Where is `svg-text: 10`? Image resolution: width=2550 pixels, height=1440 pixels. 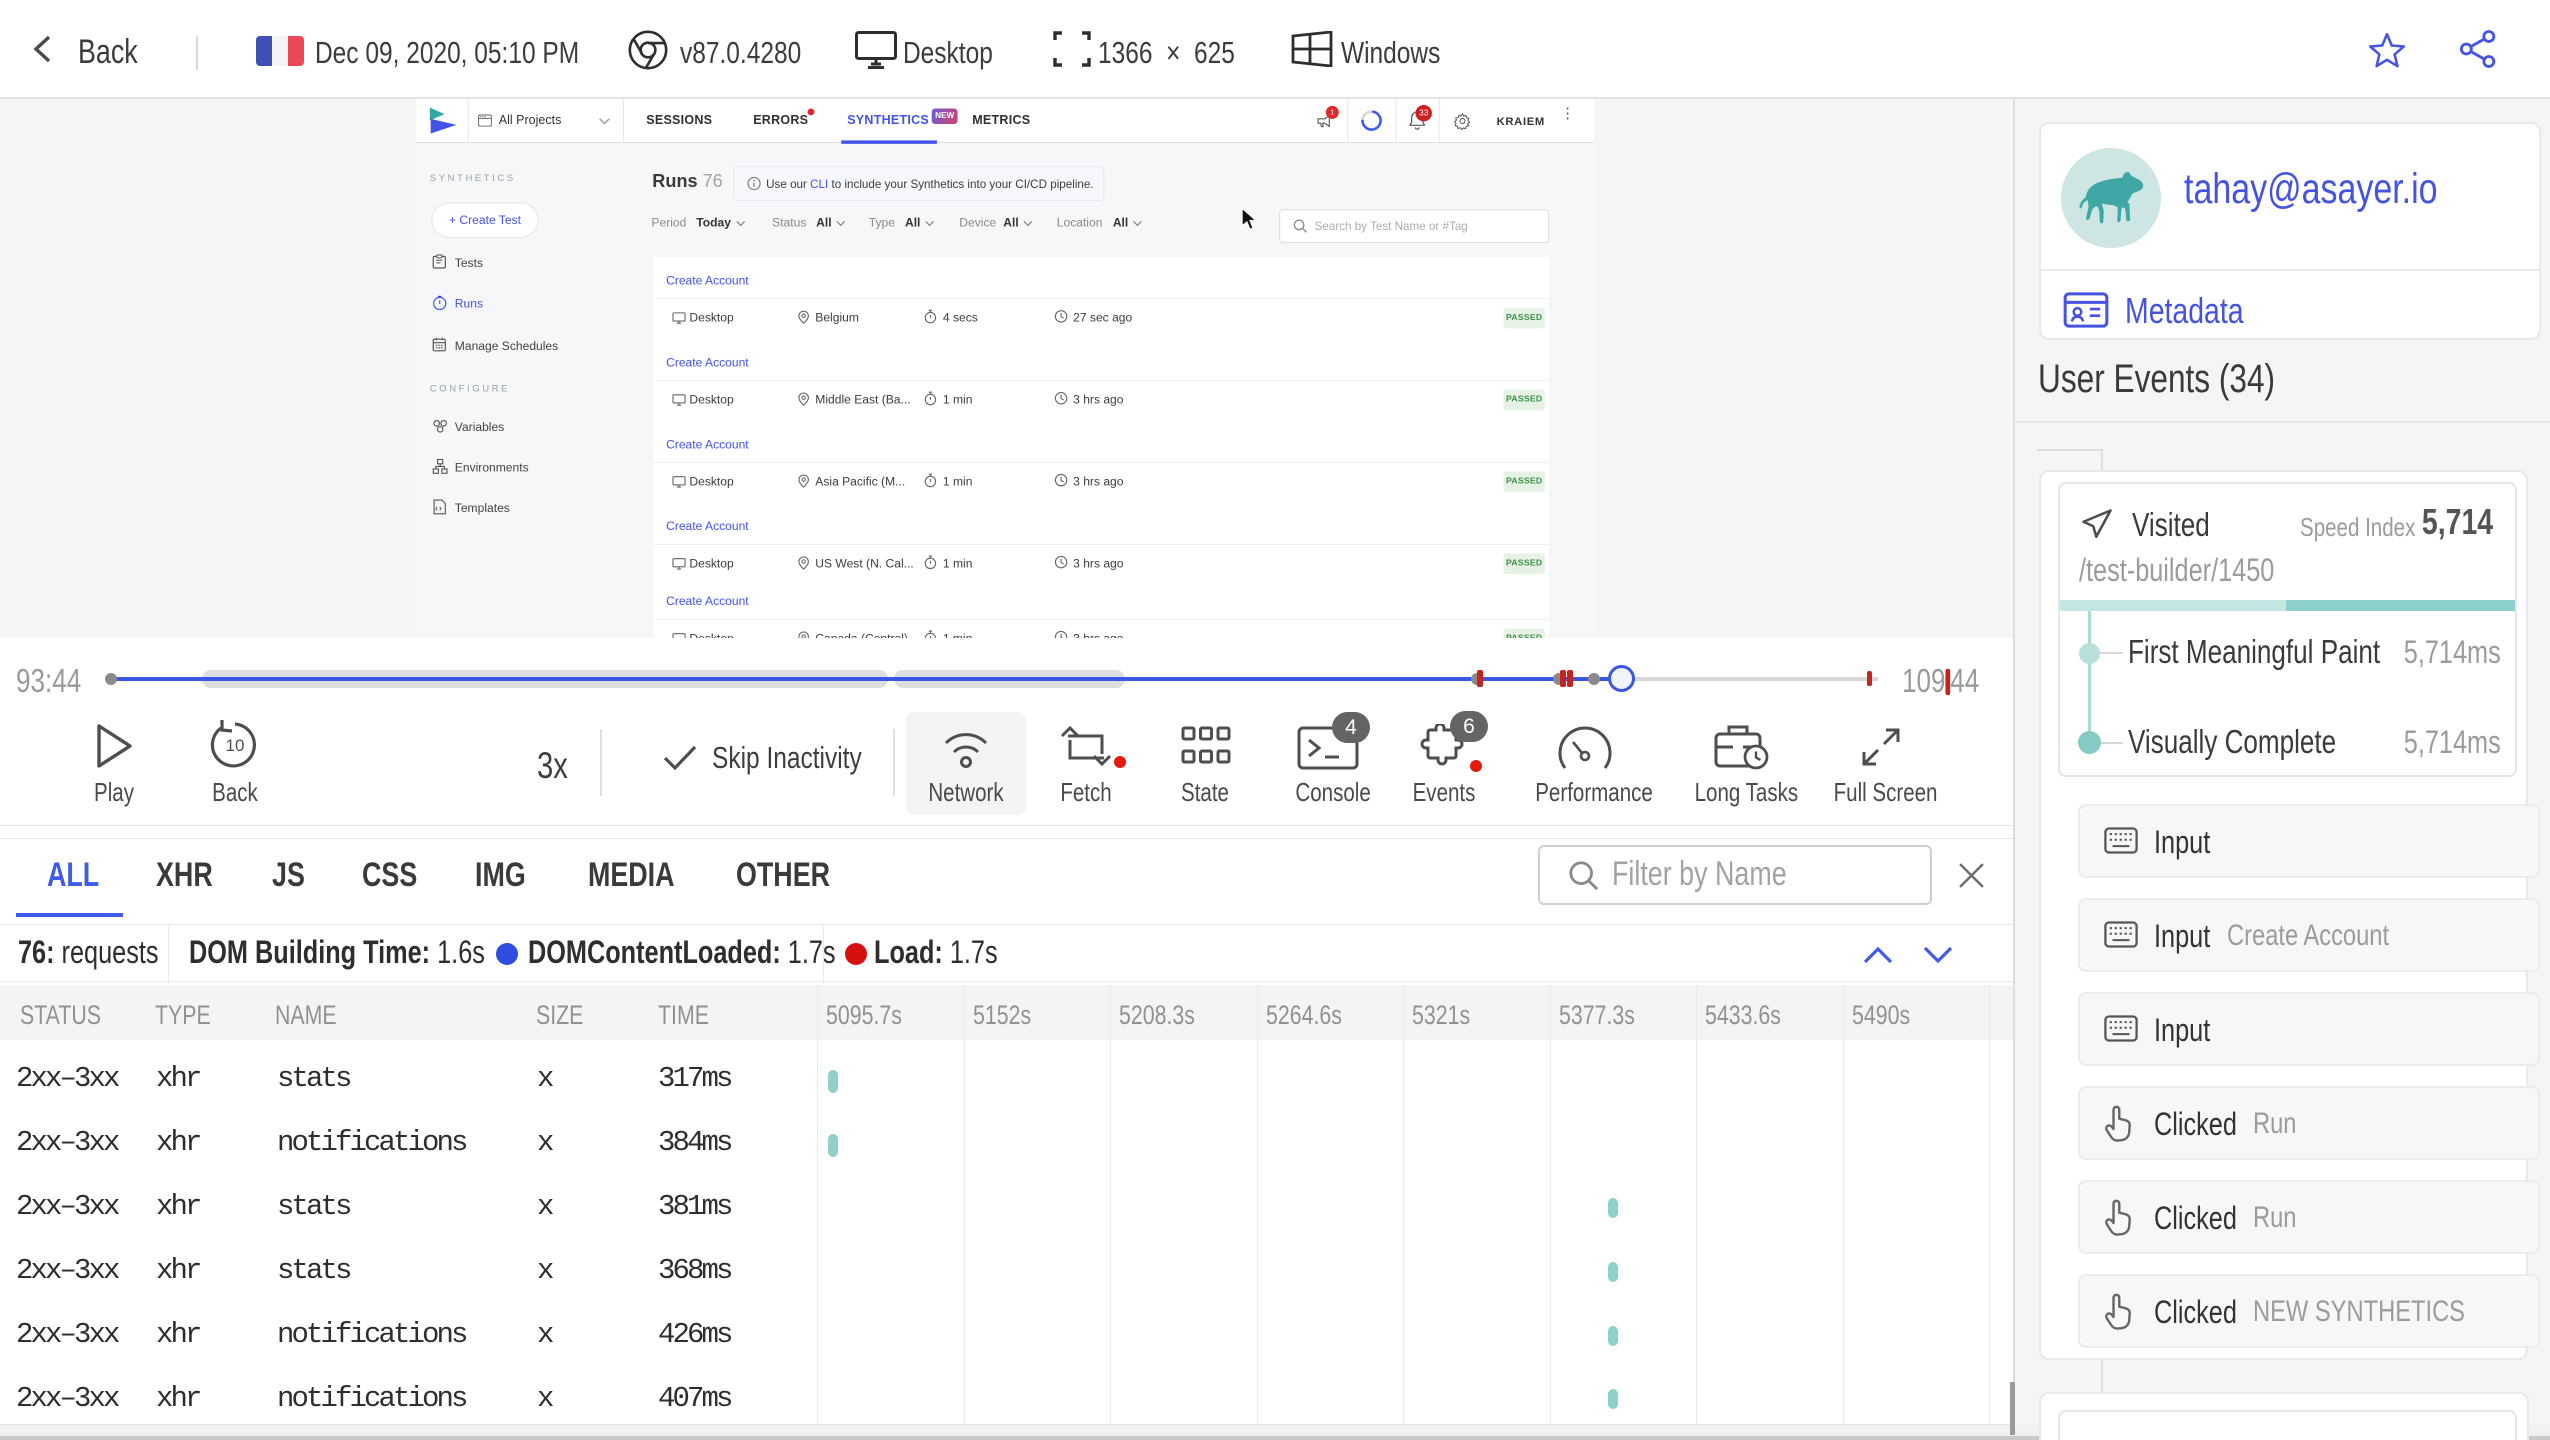
svg-text: 10 is located at coordinates (235, 745).